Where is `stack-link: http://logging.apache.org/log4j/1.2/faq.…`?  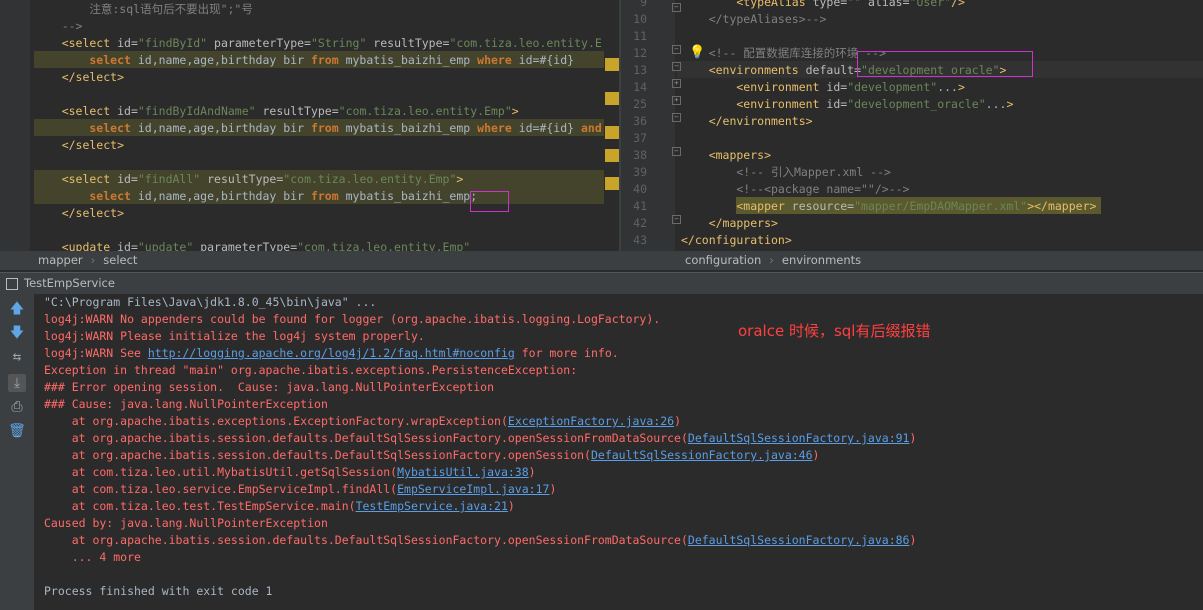
stack-link: http://logging.apache.org/log4j/1.2/faq.… is located at coordinates (331, 353).